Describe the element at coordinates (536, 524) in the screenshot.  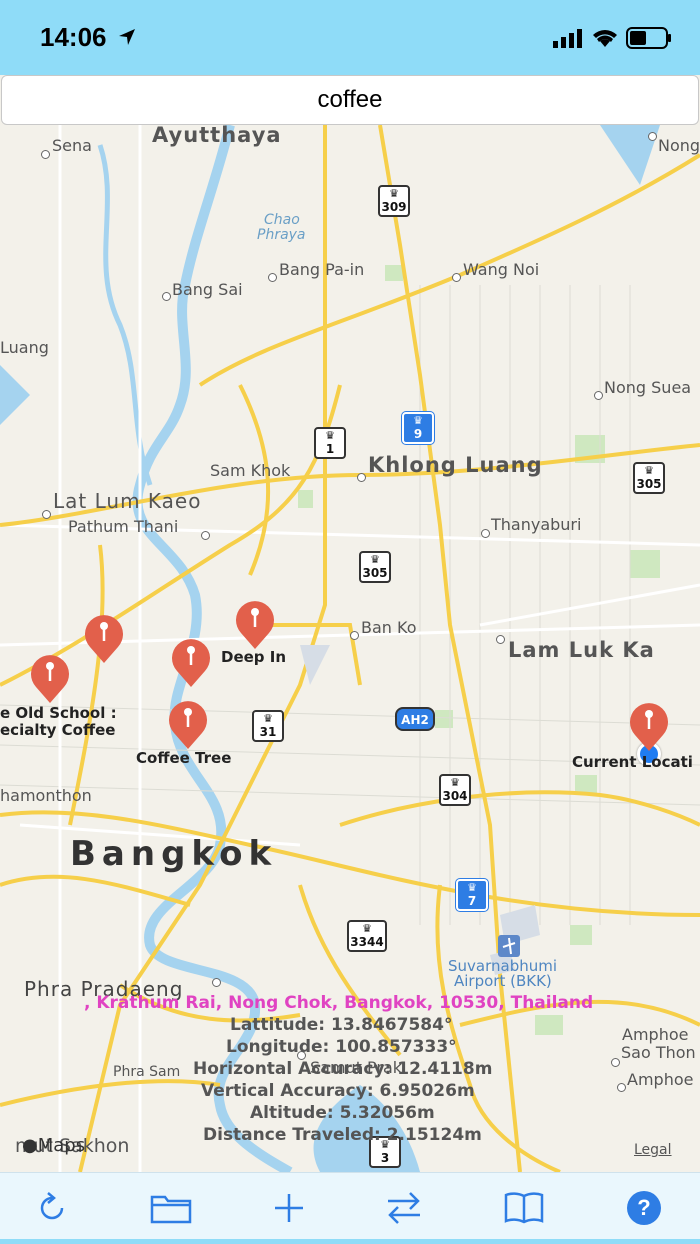
I see `place-label-thanyaburi: Thanyaburi` at that location.